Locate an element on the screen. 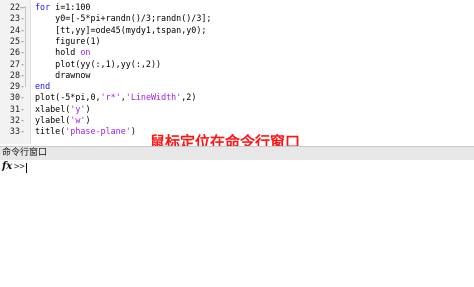 This screenshot has width=474, height=287. code-token: ylabel( is located at coordinates (53, 120).